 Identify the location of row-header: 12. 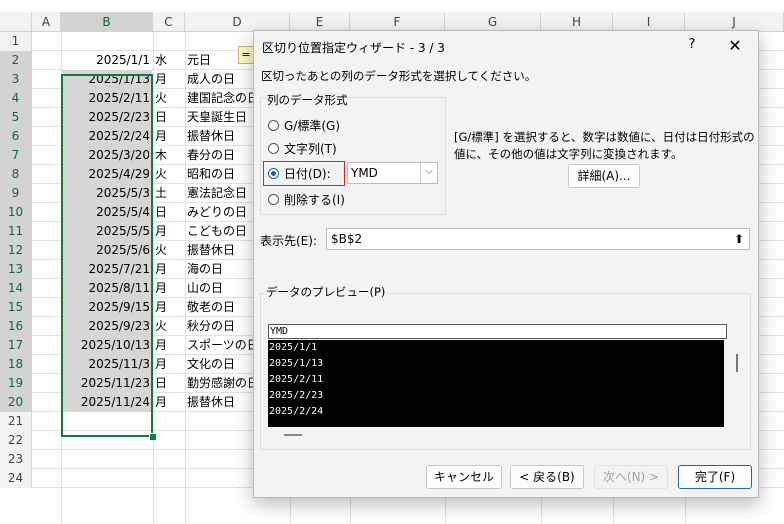
(16, 250).